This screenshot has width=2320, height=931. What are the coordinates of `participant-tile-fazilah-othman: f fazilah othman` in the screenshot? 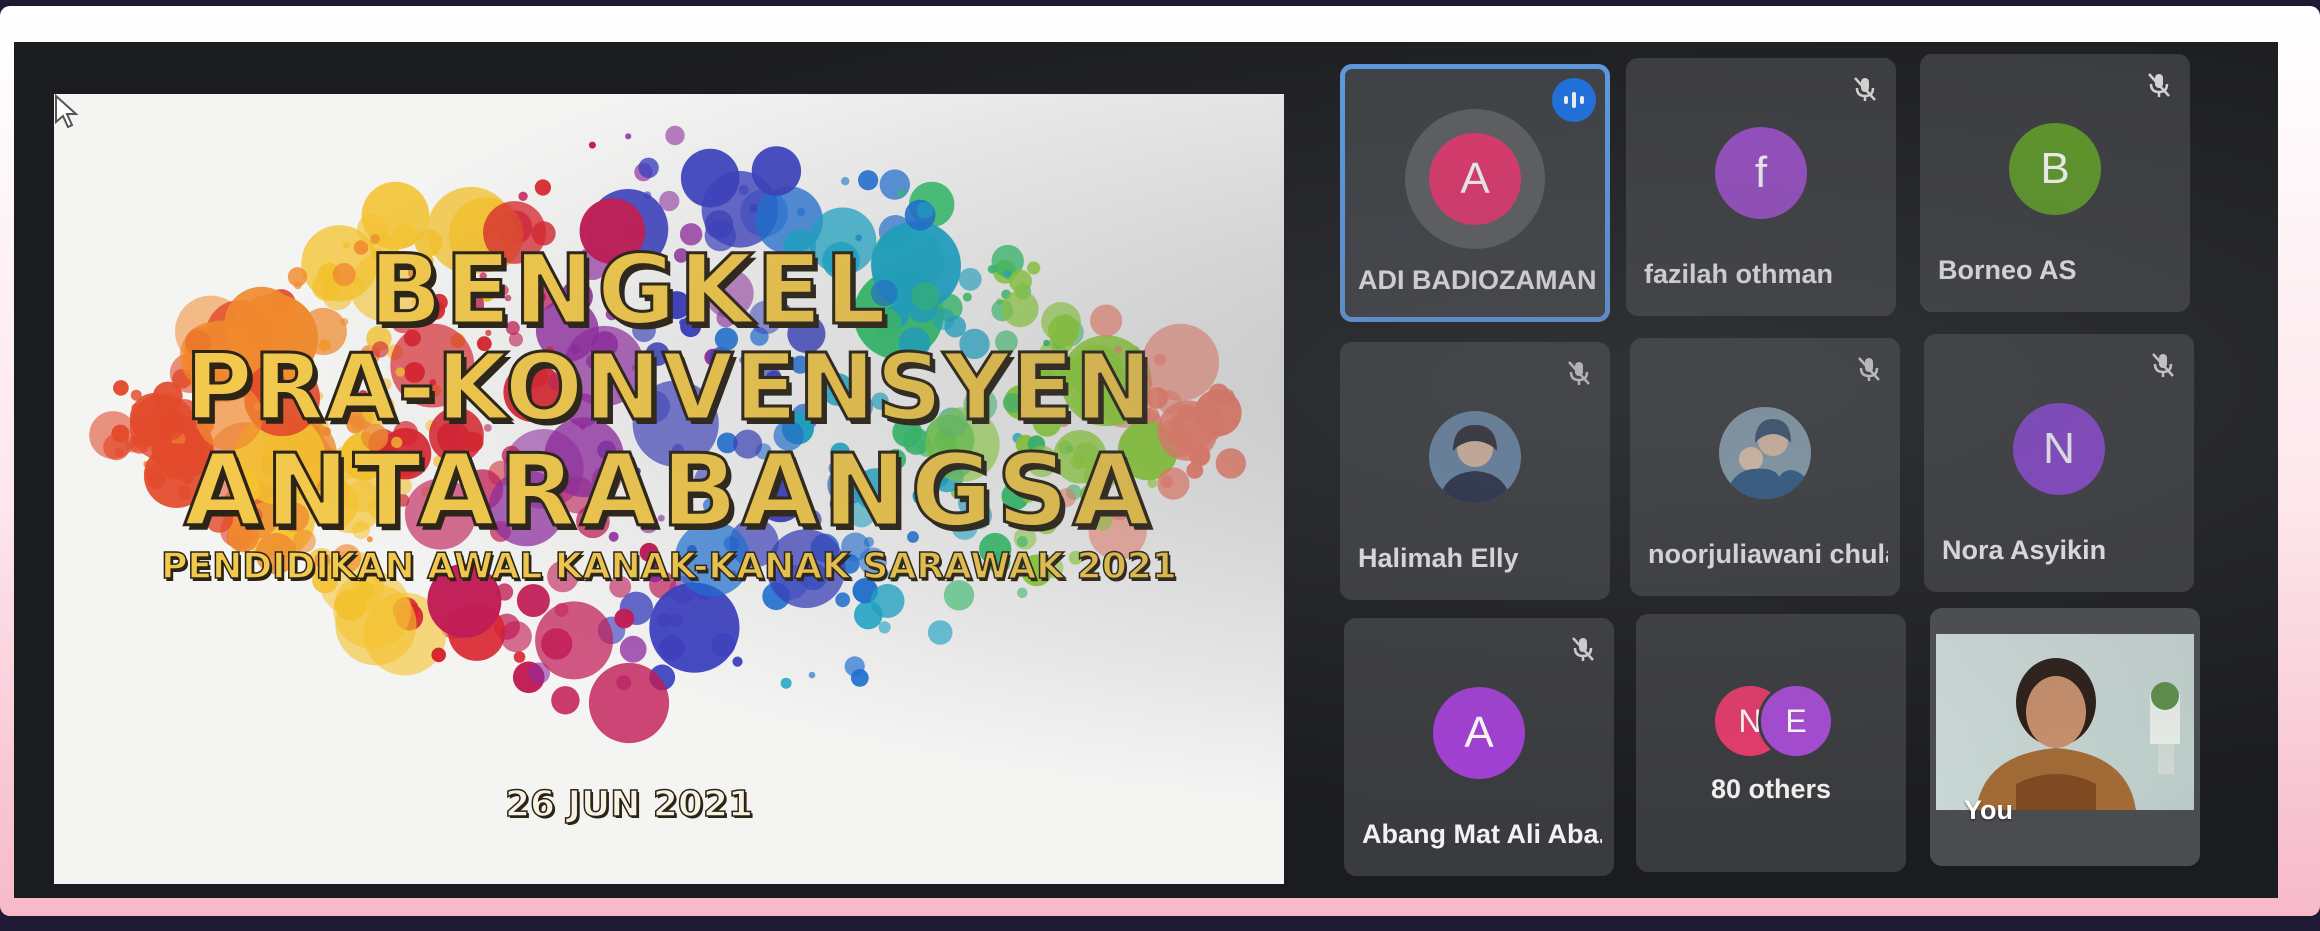 It's located at (1761, 187).